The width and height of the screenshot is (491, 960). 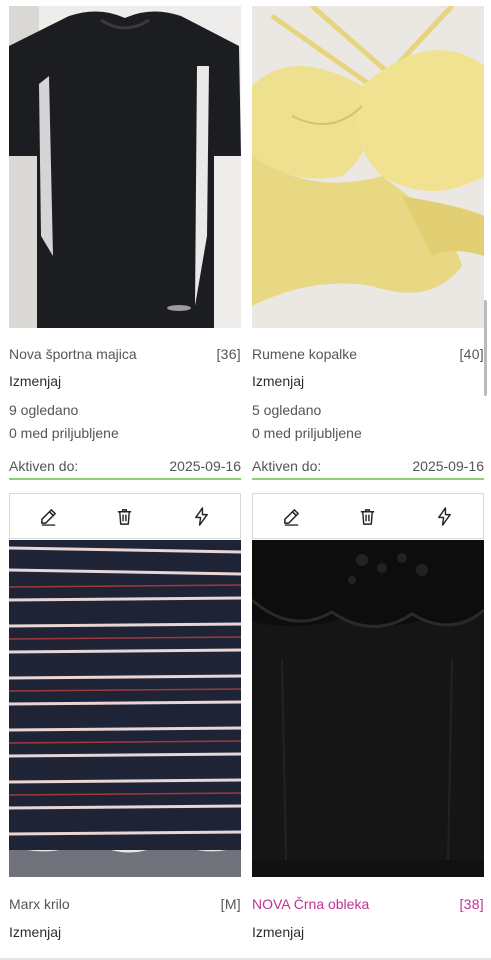 What do you see at coordinates (304, 354) in the screenshot?
I see `listing-title: Rumene kopalke` at bounding box center [304, 354].